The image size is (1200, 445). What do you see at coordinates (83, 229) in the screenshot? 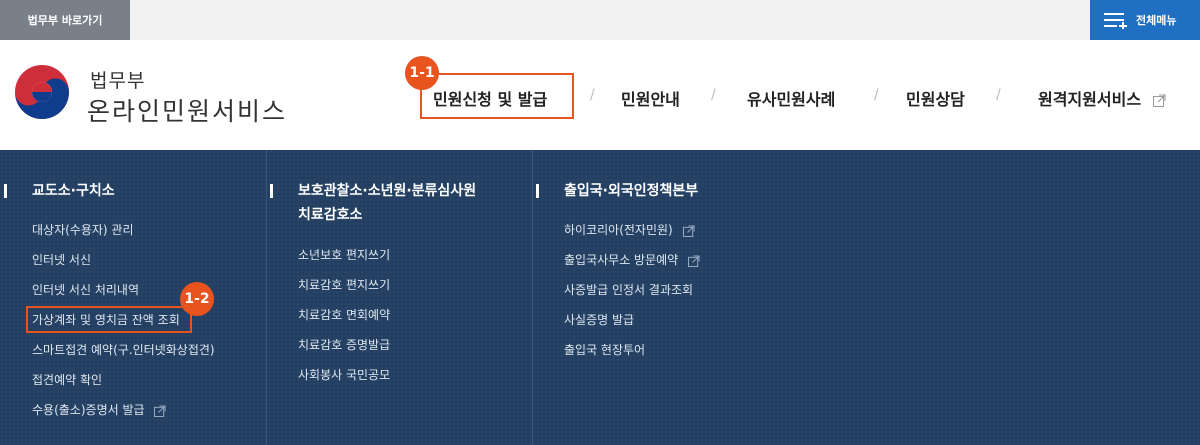
I see `menu-item-inmate-management: 대상자(수용자) 관리` at bounding box center [83, 229].